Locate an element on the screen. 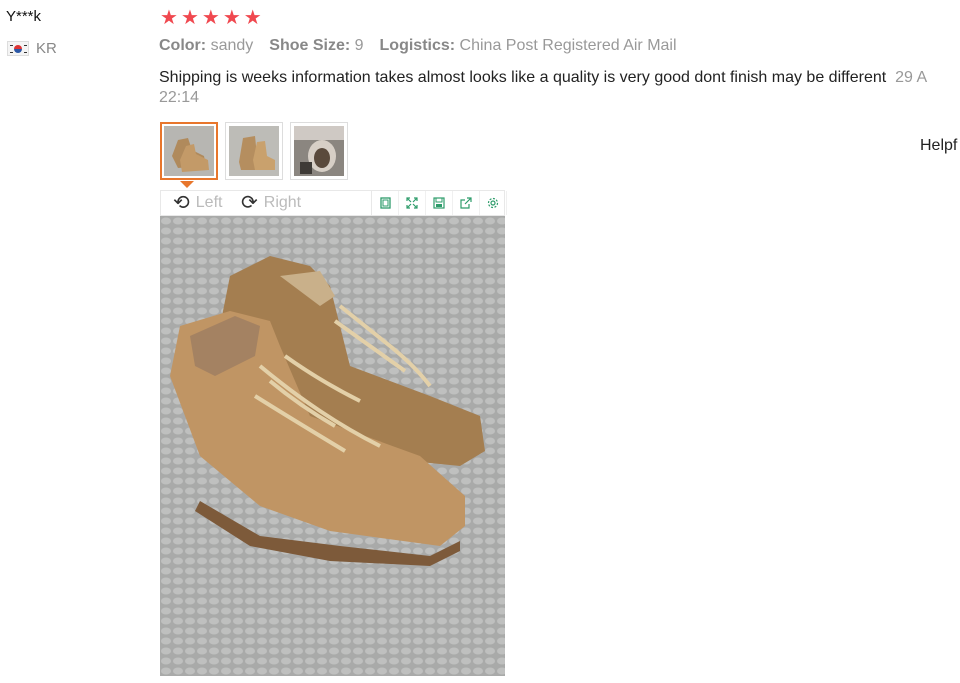 This screenshot has width=960, height=683. inside-shoe-photo-thumbnail is located at coordinates (319, 151).